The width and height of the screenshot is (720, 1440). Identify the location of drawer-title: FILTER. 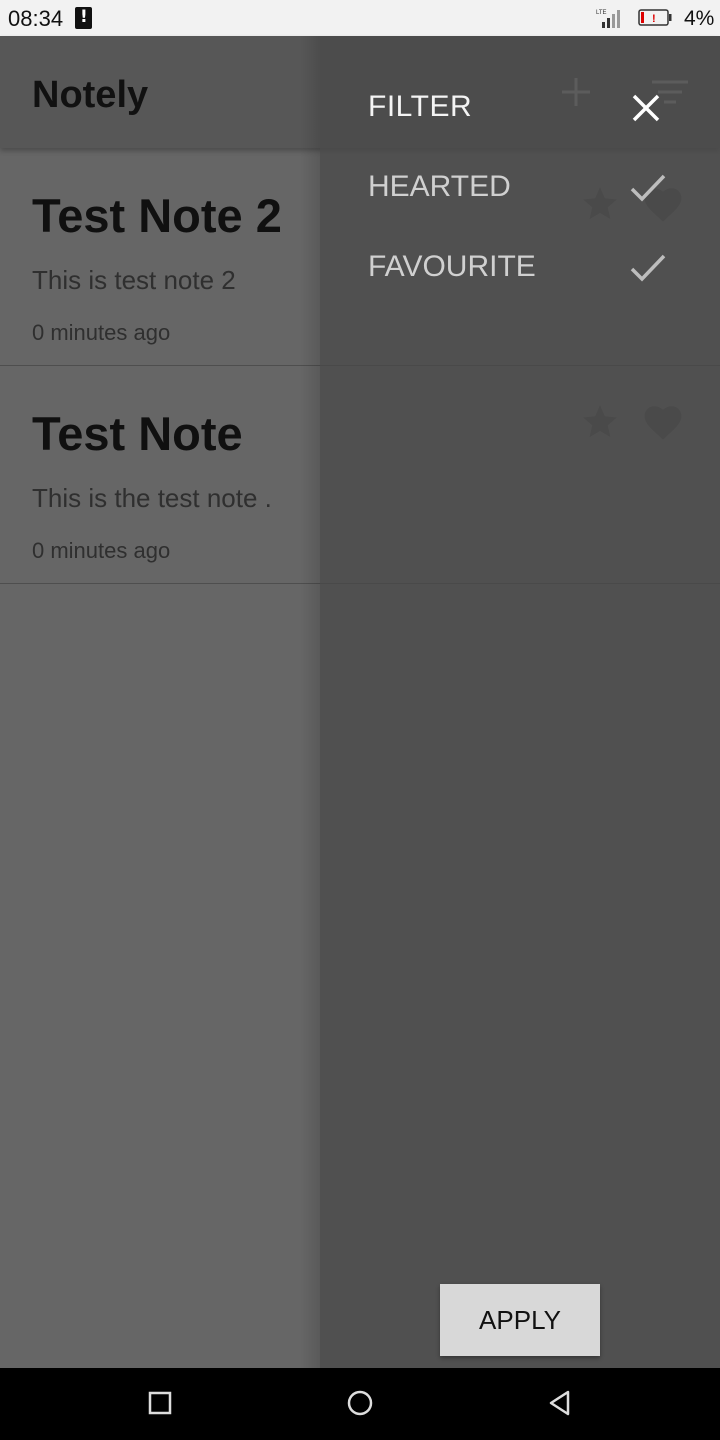
(420, 106).